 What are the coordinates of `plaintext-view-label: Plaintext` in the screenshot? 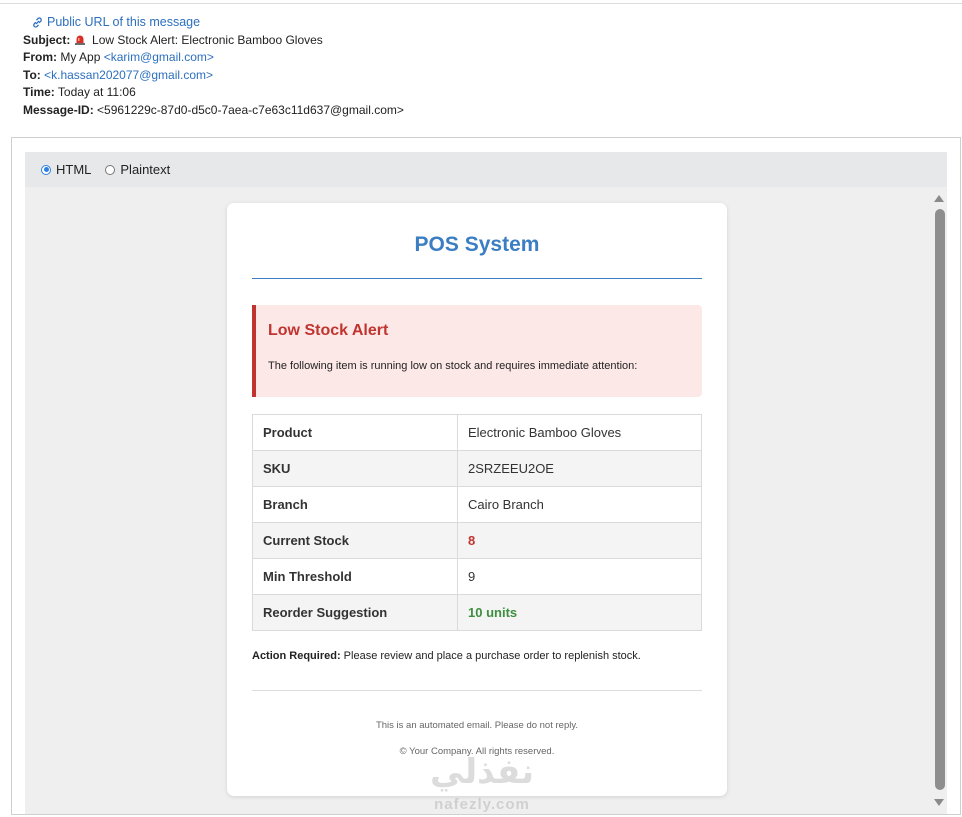 It's located at (145, 169).